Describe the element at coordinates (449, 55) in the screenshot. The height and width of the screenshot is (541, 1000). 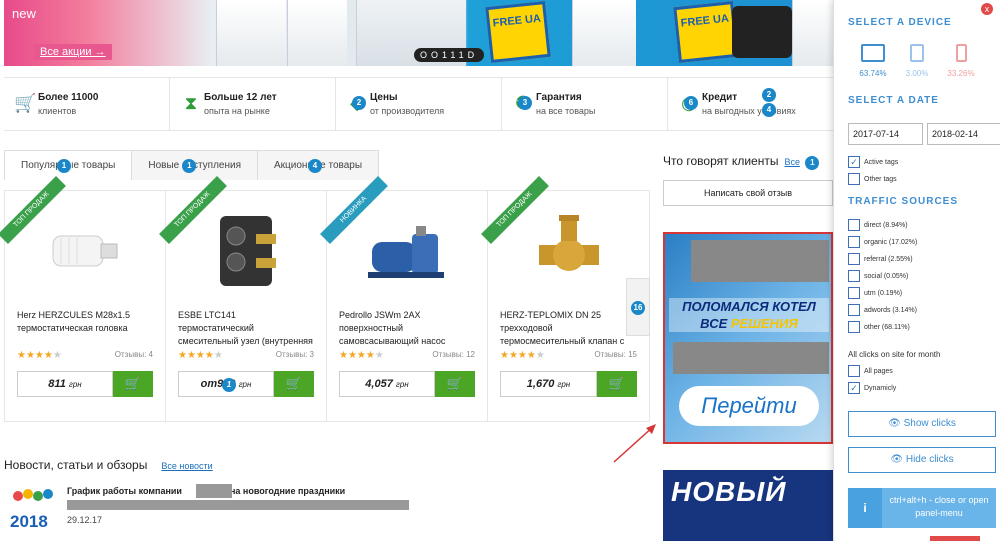
I see `slider-dots: OO111D` at that location.